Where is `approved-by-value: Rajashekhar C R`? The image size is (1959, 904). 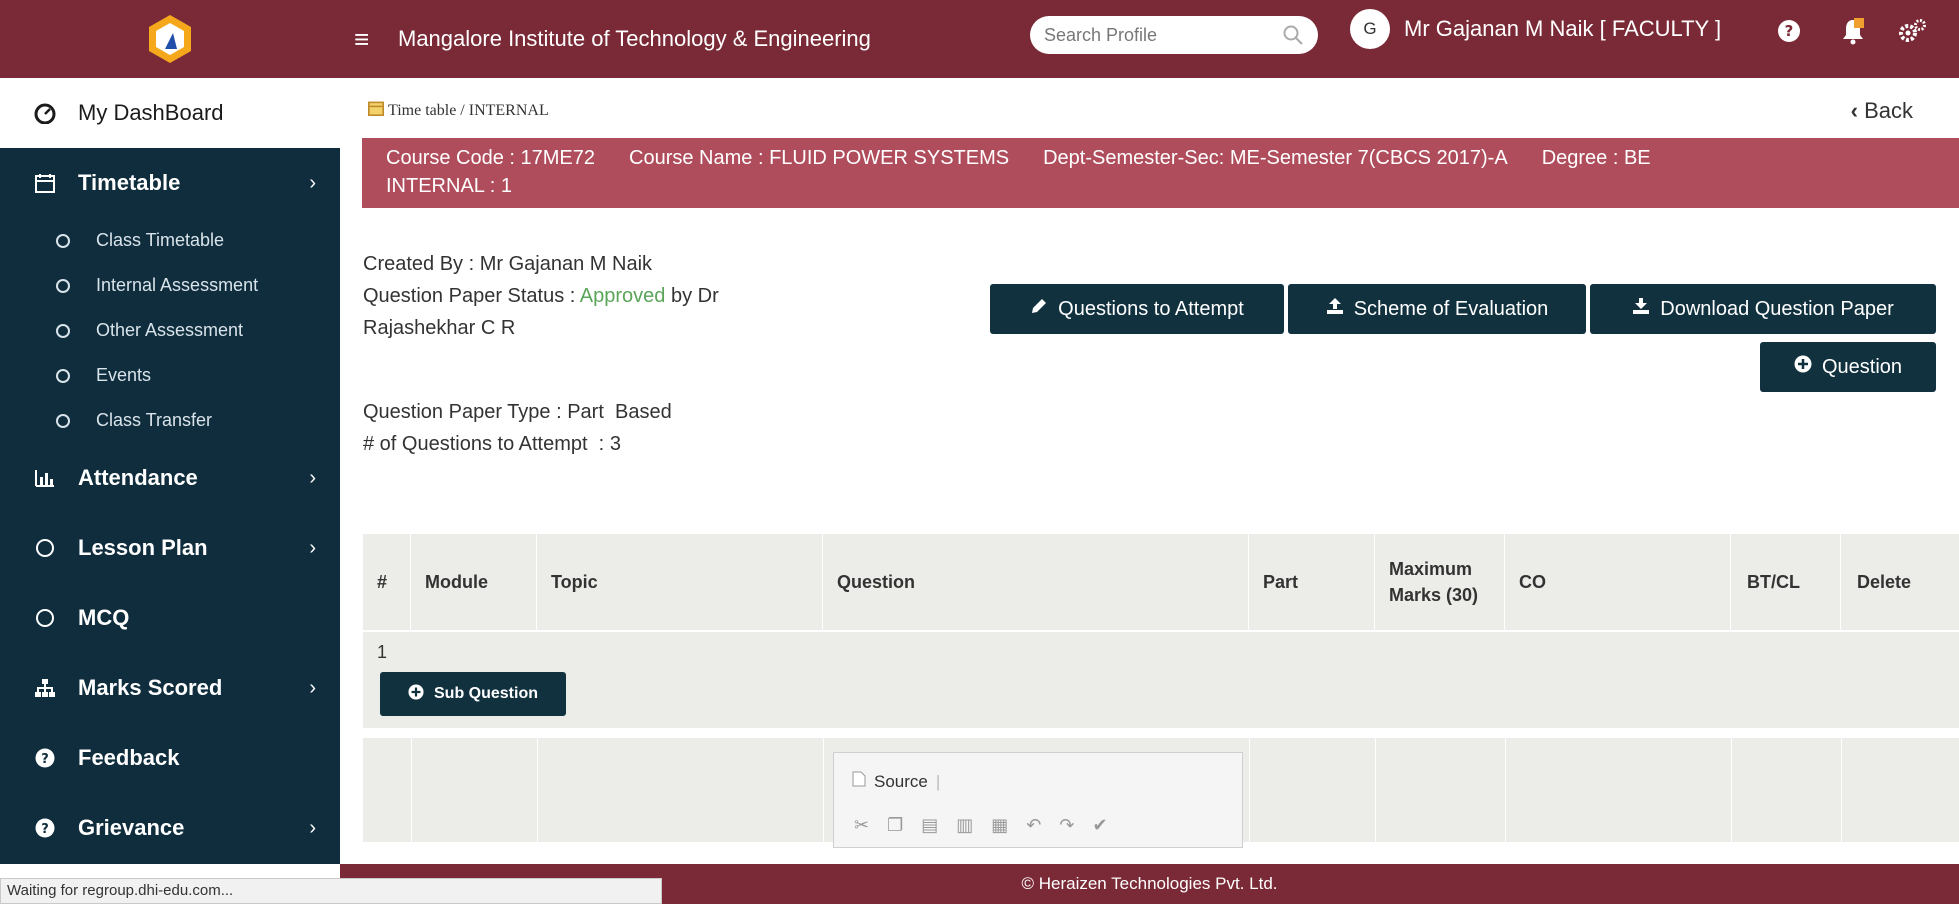
approved-by-value: Rajashekhar C R is located at coordinates (439, 328).